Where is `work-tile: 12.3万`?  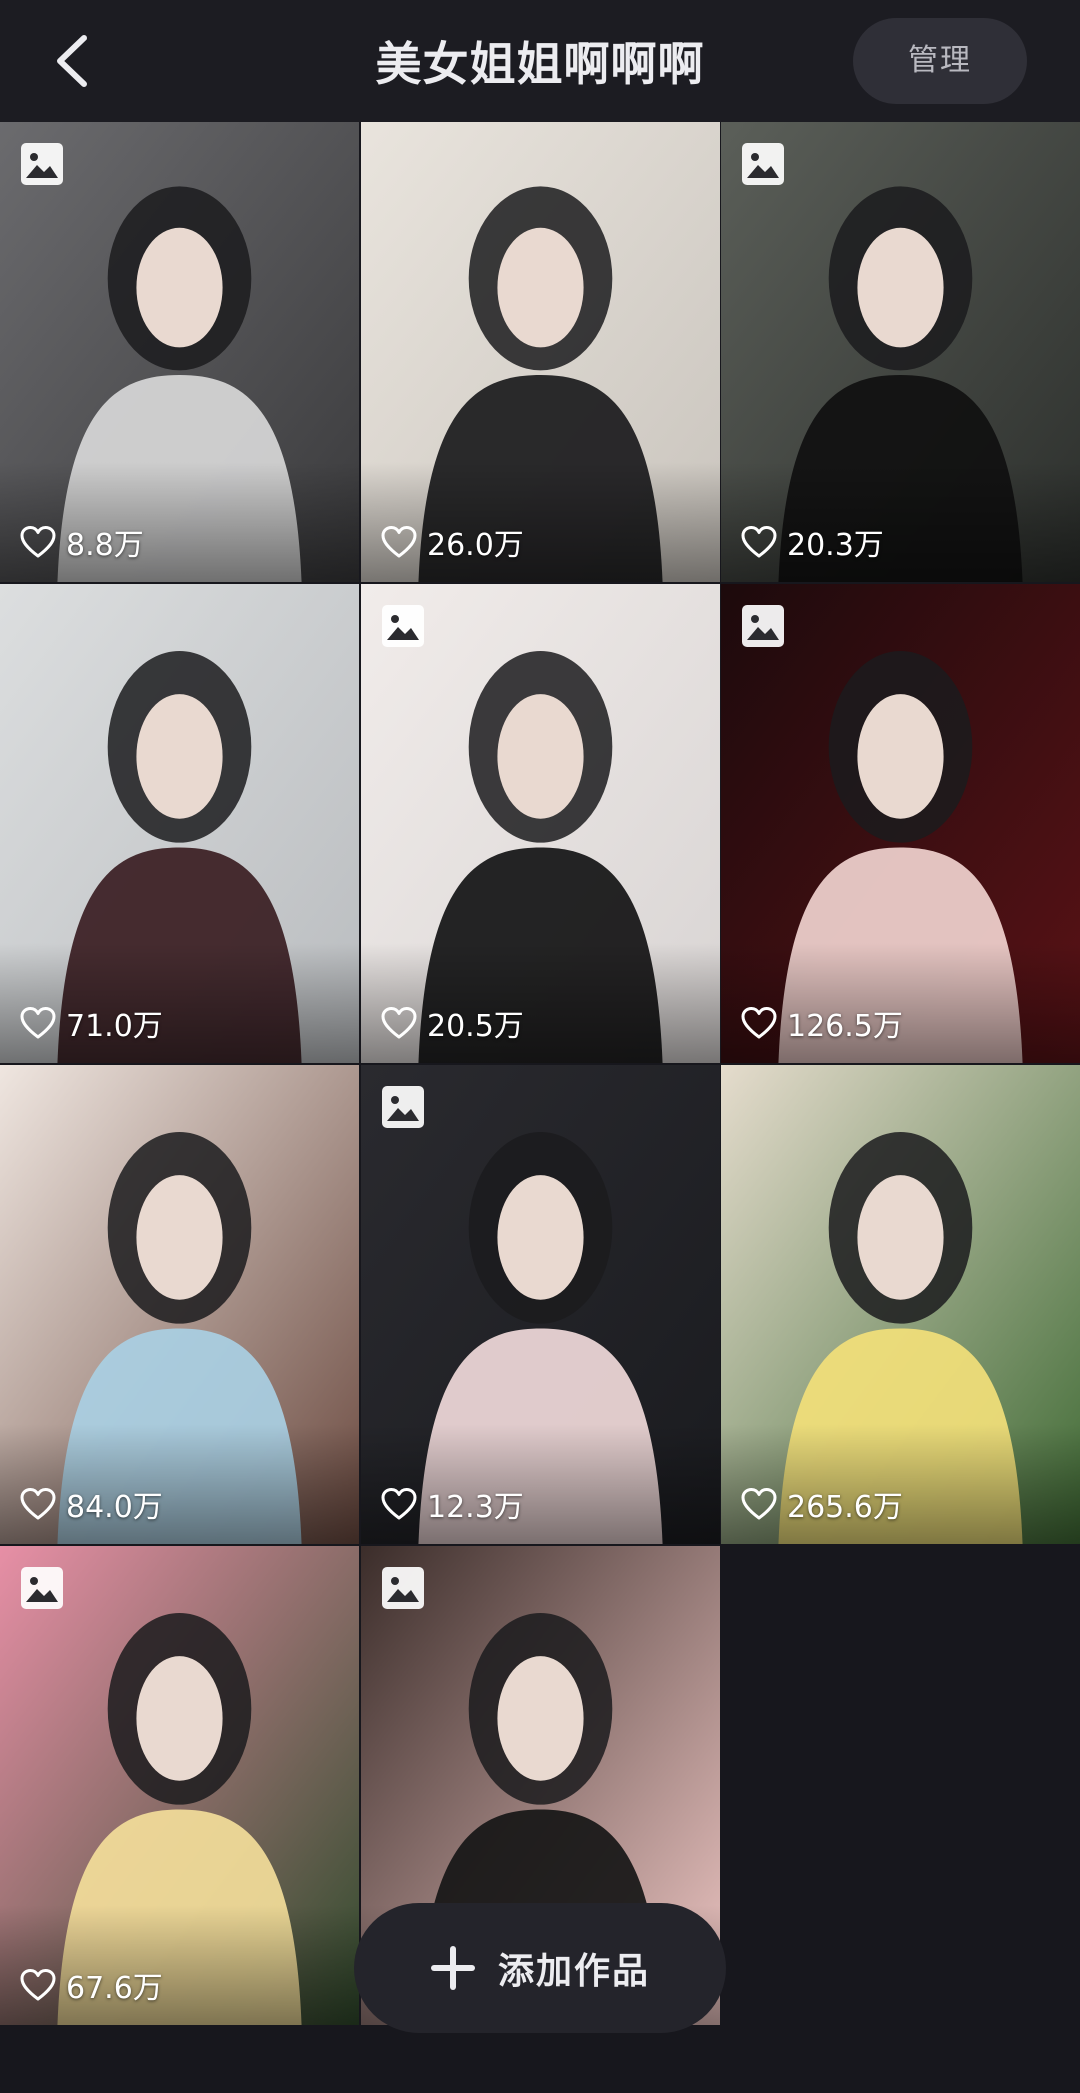 work-tile: 12.3万 is located at coordinates (540, 1304).